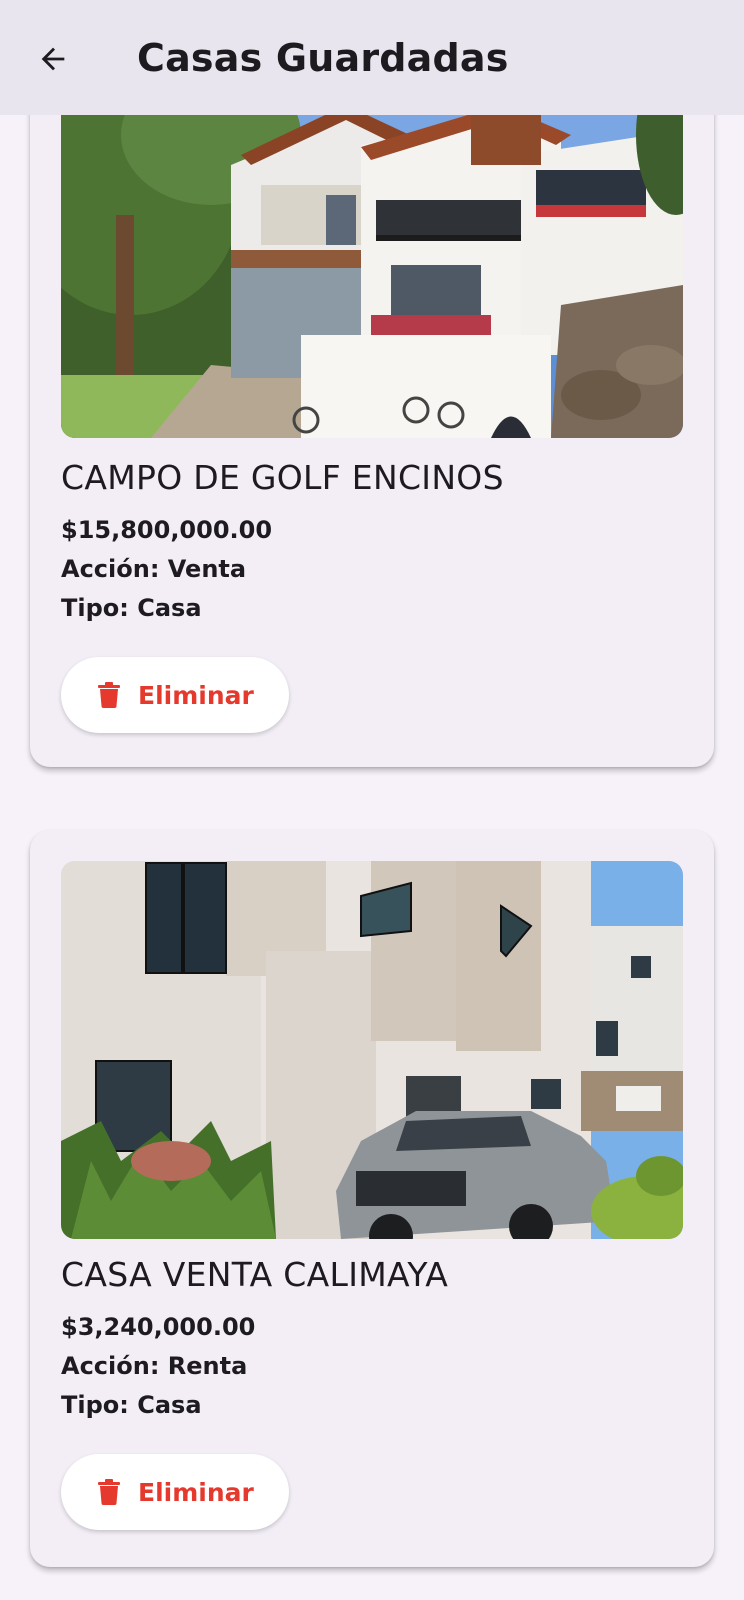 This screenshot has width=744, height=1600. I want to click on property-action: Acción: Renta, so click(154, 1366).